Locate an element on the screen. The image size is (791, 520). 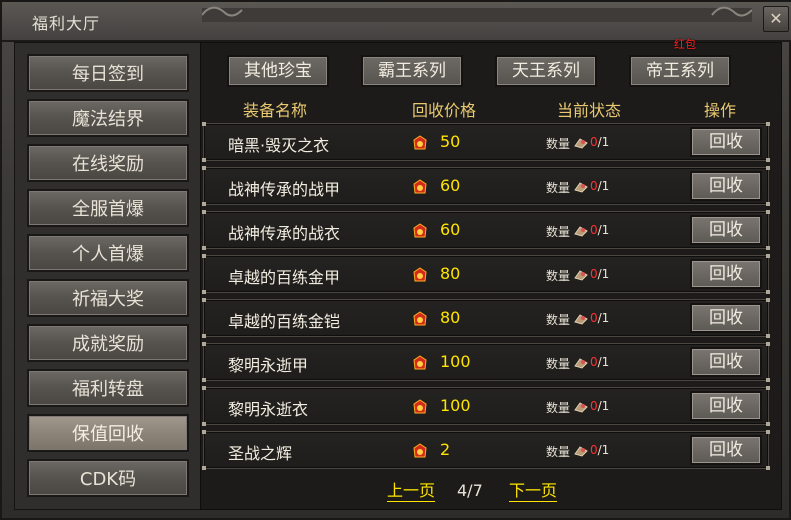
title-ornament is located at coordinates (477, 14).